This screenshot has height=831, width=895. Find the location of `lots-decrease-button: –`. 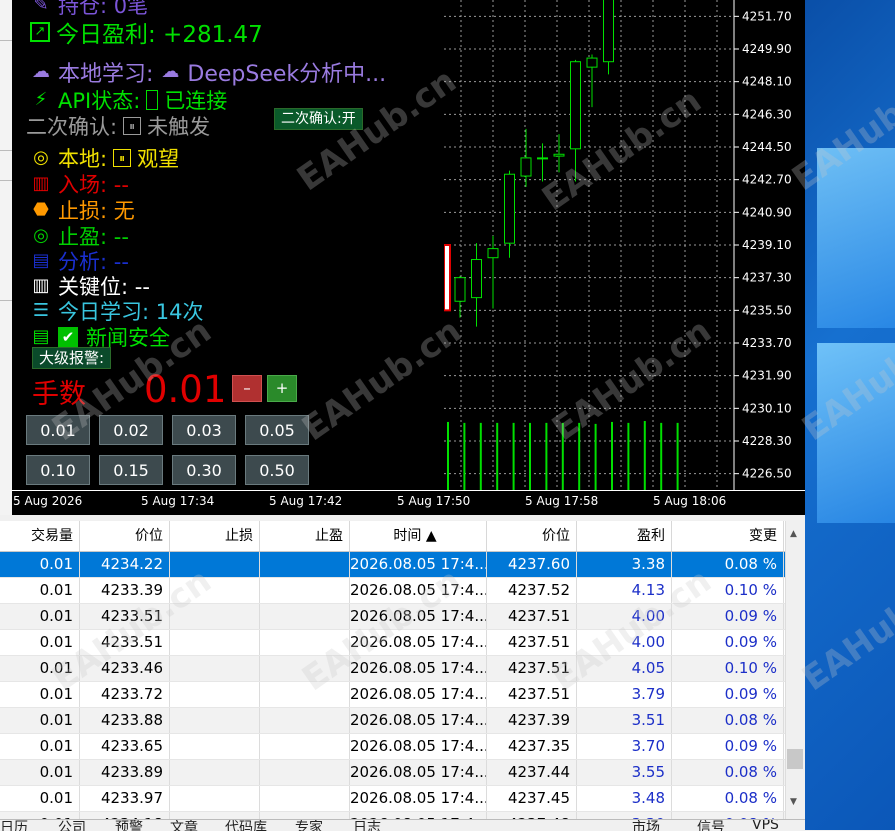

lots-decrease-button: – is located at coordinates (247, 388).